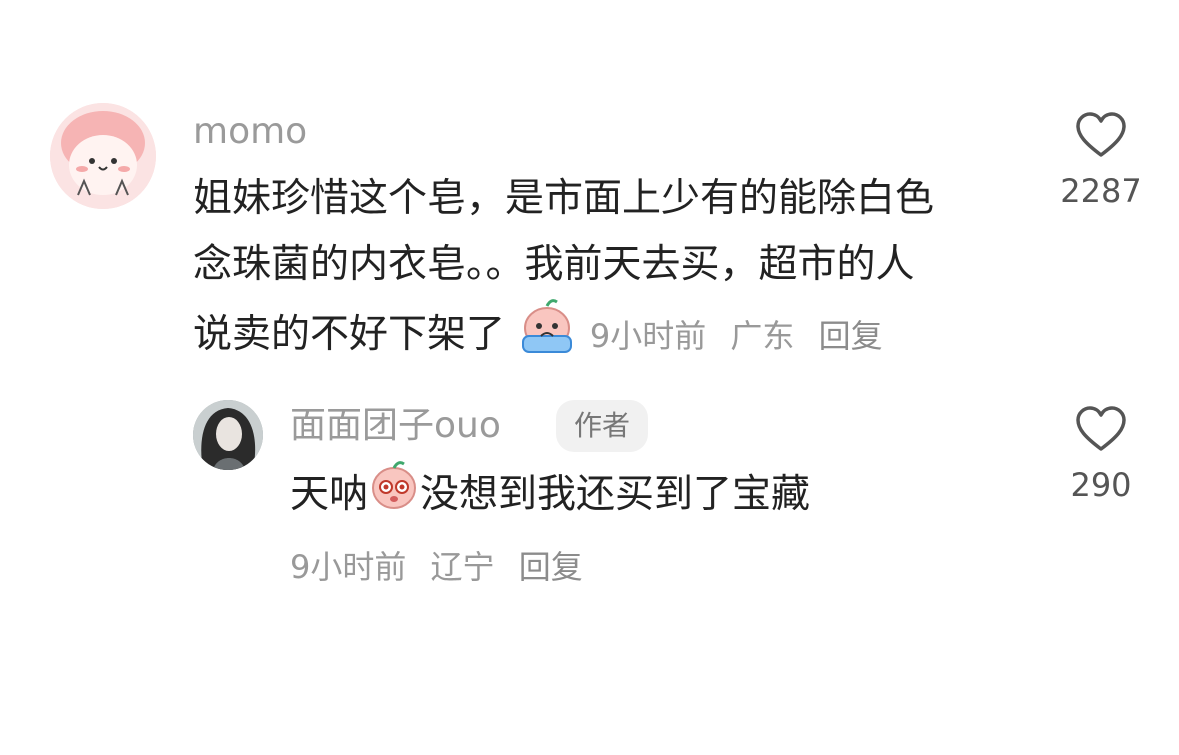 This screenshot has height=755, width=1179. Describe the element at coordinates (762, 336) in the screenshot. I see `location: 广东` at that location.